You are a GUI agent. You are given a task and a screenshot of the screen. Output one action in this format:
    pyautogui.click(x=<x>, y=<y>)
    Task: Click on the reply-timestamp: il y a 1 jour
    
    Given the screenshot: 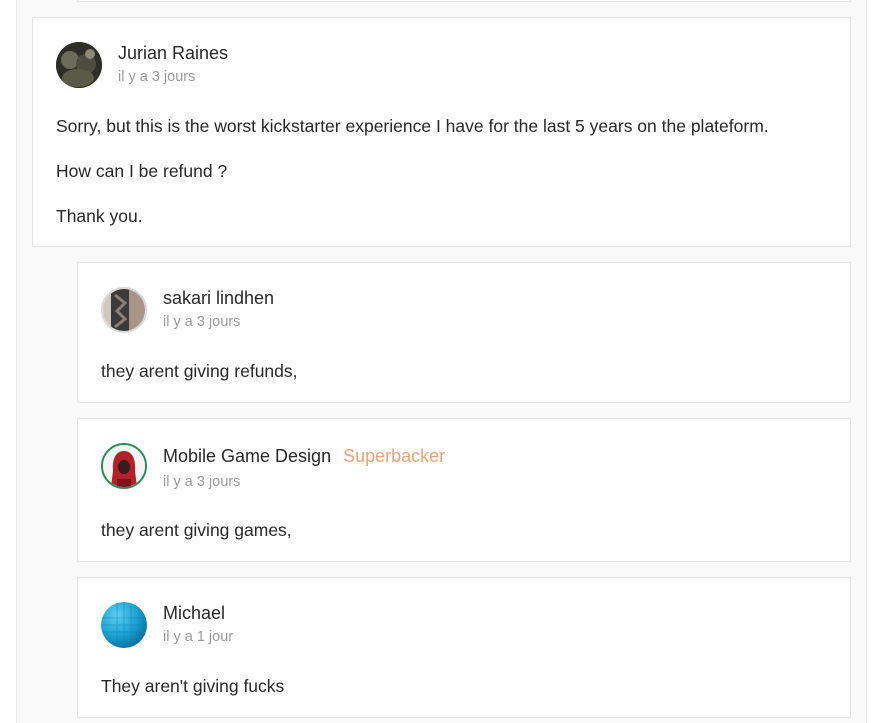 What is the action you would take?
    pyautogui.click(x=198, y=637)
    